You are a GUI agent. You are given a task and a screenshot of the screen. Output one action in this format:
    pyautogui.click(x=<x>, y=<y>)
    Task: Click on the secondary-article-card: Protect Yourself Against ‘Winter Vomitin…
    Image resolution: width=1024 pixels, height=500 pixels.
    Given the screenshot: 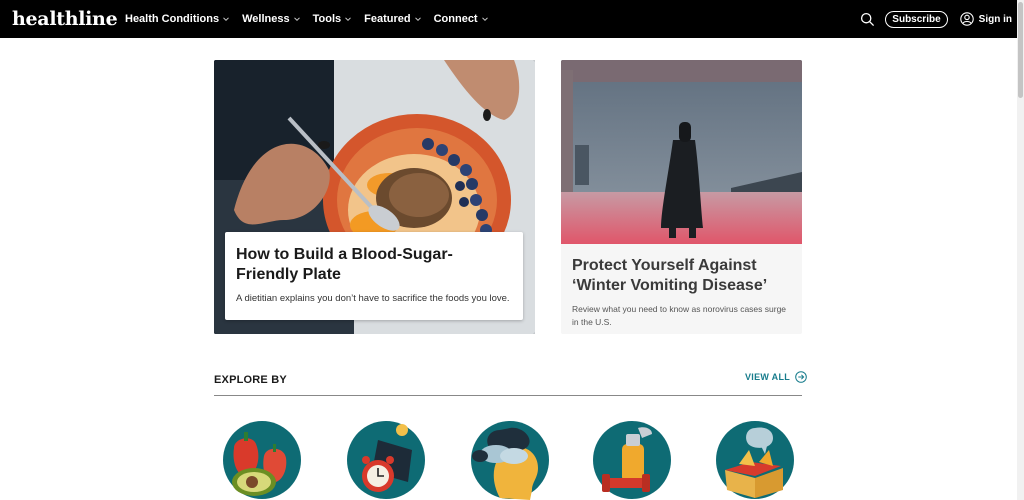 What is the action you would take?
    pyautogui.click(x=681, y=197)
    